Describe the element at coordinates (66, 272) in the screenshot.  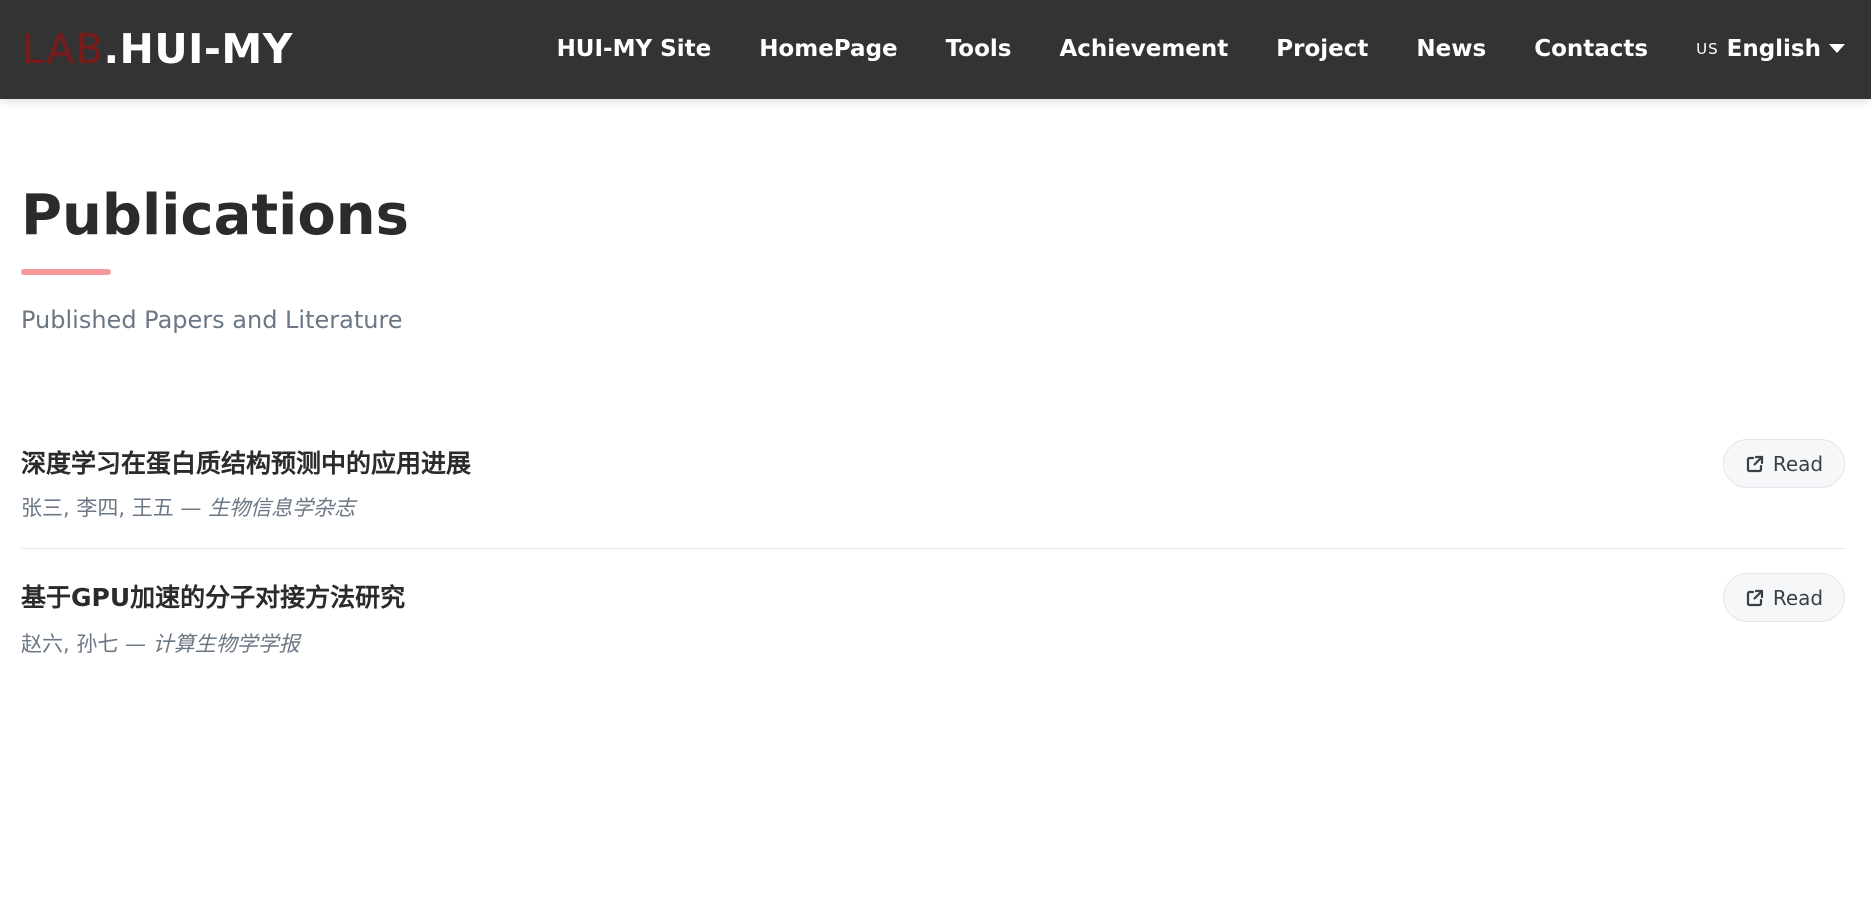
I see `title-underline` at that location.